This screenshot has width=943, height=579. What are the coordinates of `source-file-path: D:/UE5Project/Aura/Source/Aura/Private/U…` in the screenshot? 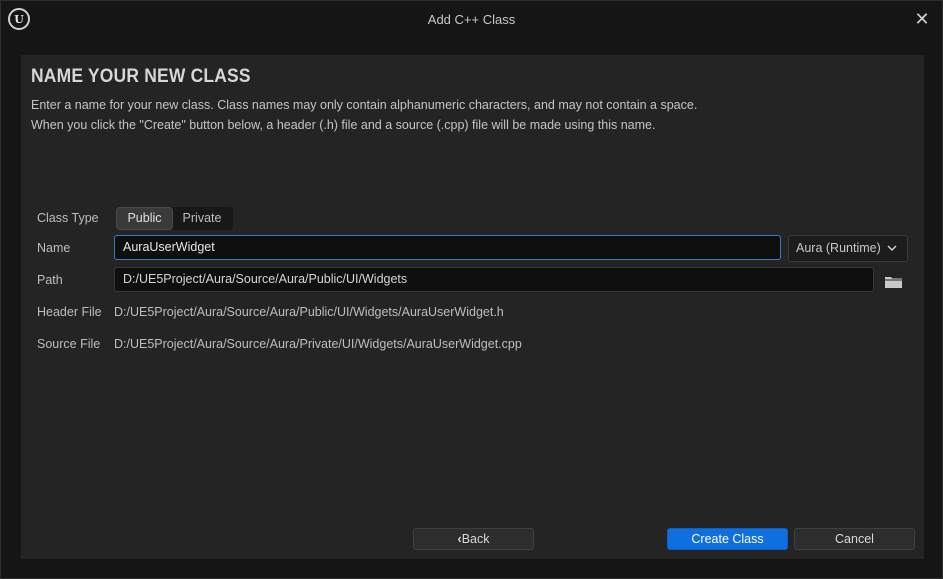 It's located at (318, 344).